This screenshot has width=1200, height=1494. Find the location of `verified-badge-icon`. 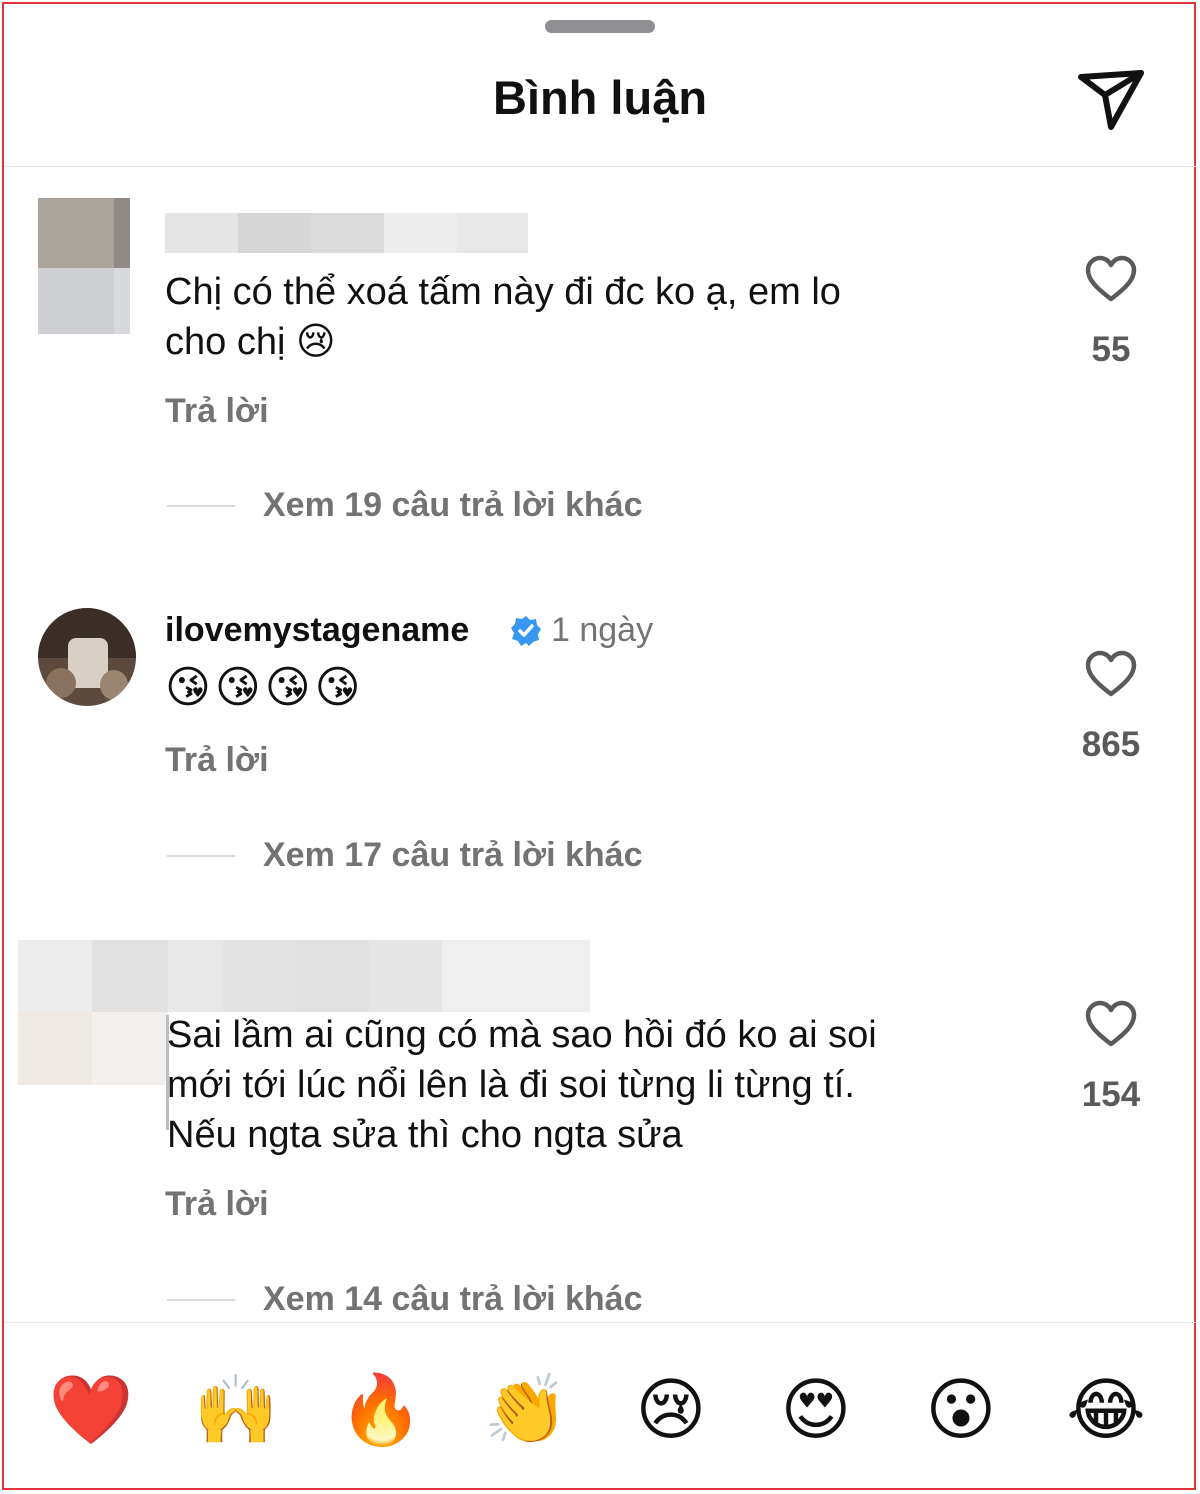

verified-badge-icon is located at coordinates (526, 631).